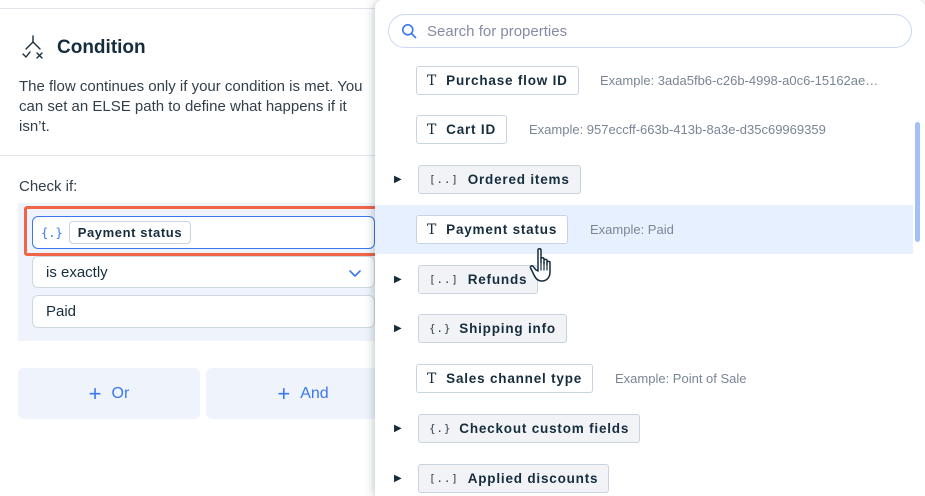 This screenshot has width=925, height=496. What do you see at coordinates (917, 182) in the screenshot?
I see `scrollbar` at bounding box center [917, 182].